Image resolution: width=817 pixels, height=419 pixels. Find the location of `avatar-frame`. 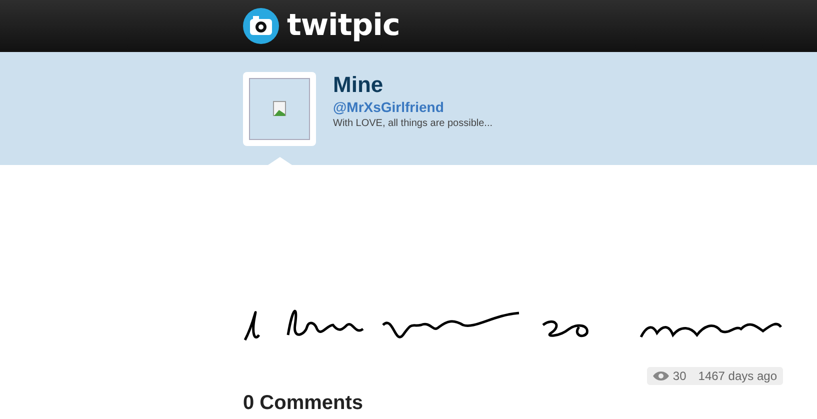

avatar-frame is located at coordinates (279, 109).